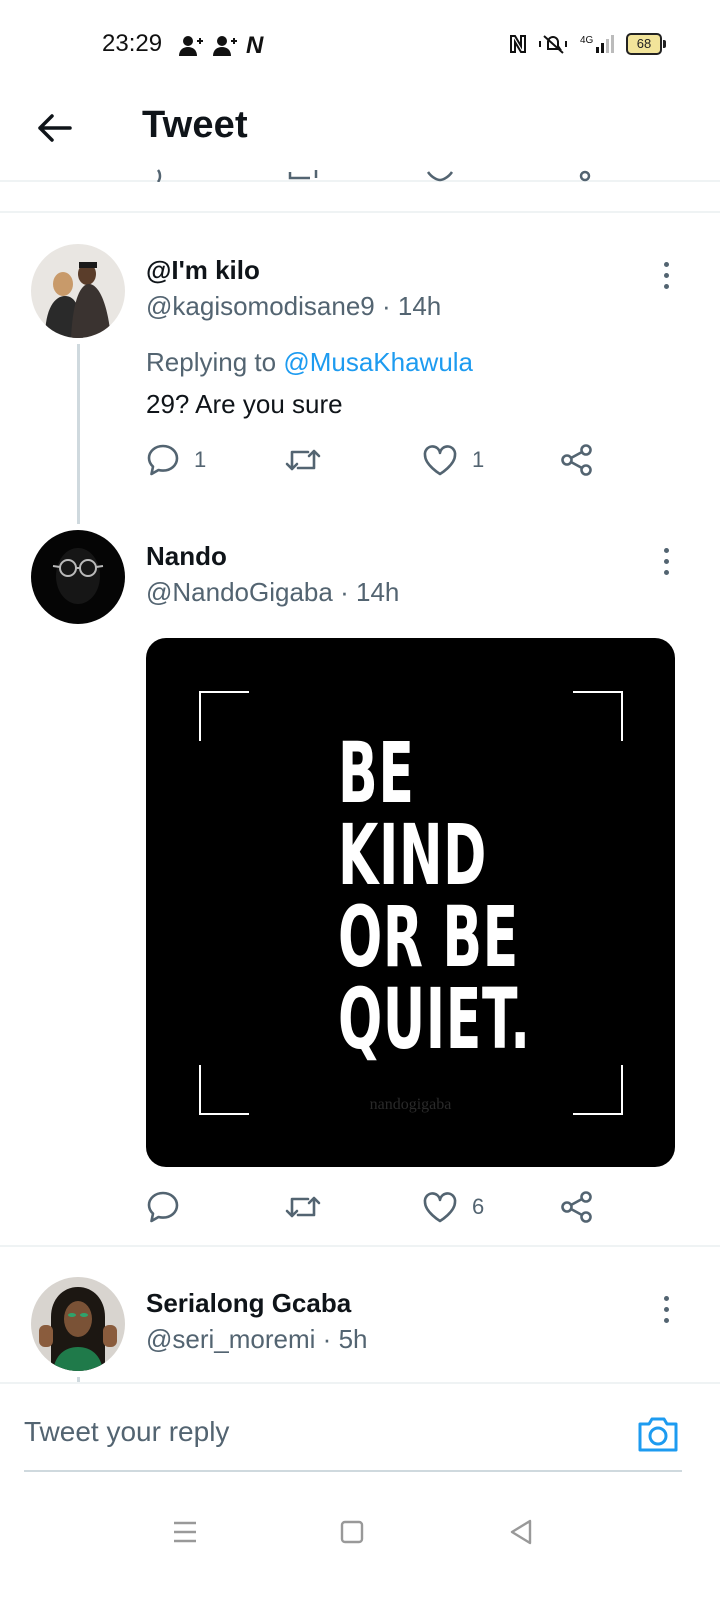 This screenshot has height=1600, width=720. I want to click on replying-to-mention: @MusaKhawula, so click(378, 362).